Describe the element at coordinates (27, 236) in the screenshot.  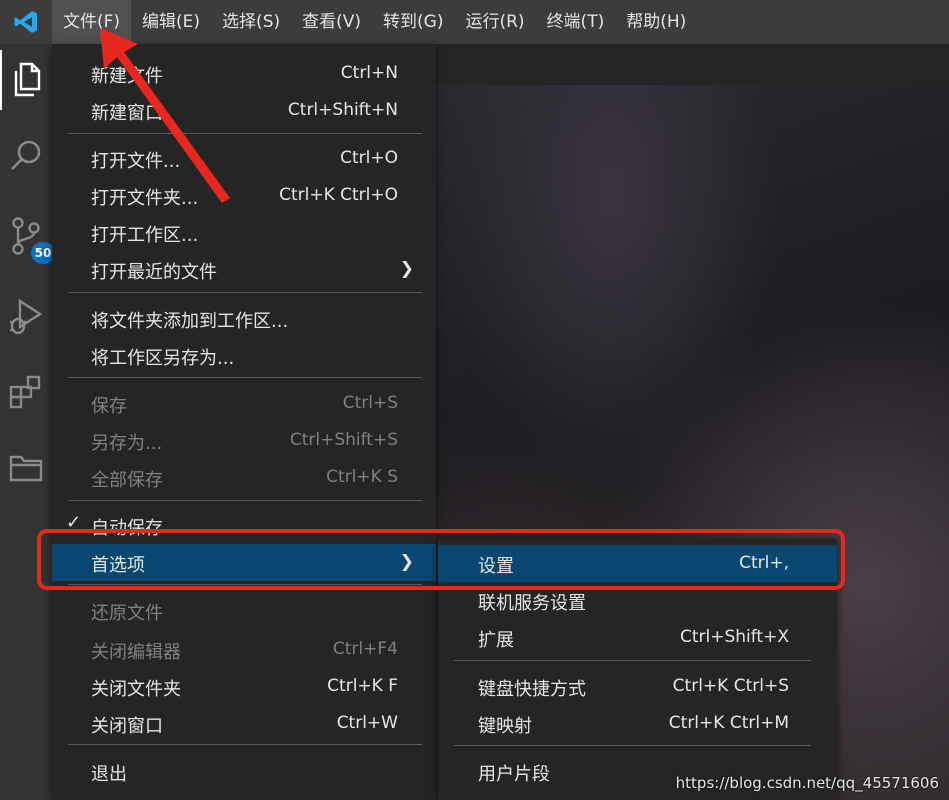
I see `source-control-icon: 50` at that location.